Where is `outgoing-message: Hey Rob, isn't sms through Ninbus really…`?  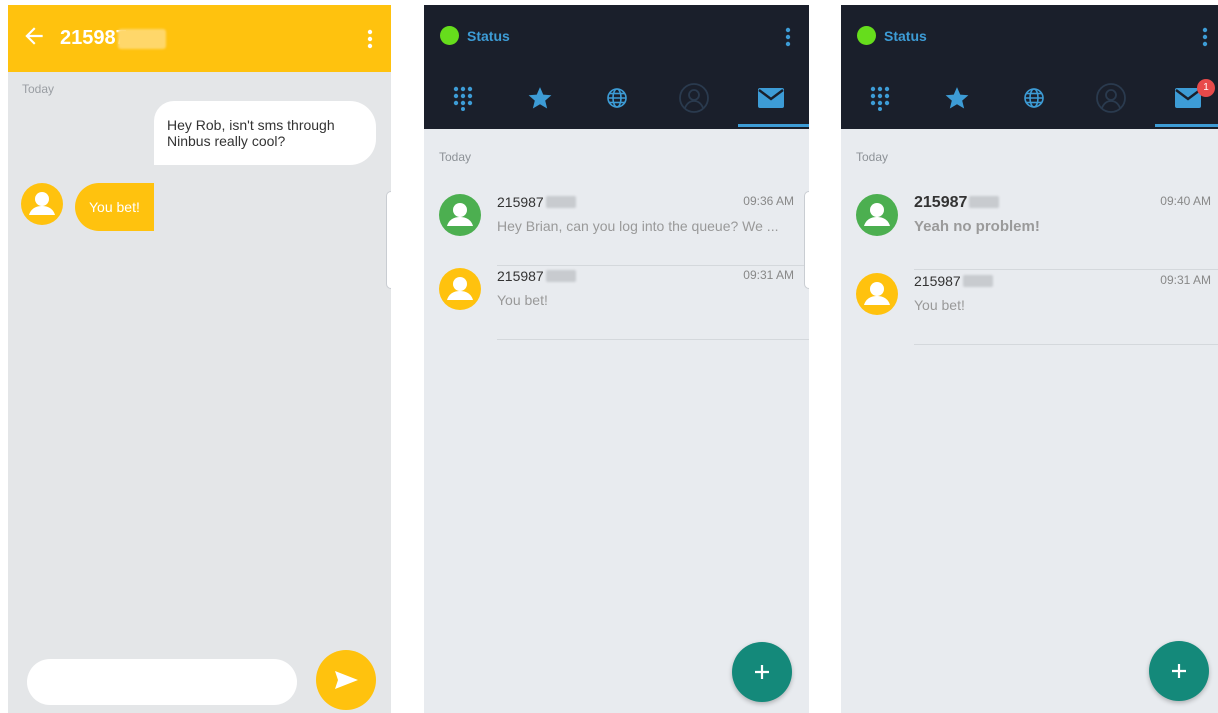 outgoing-message: Hey Rob, isn't sms through Ninbus really… is located at coordinates (265, 133).